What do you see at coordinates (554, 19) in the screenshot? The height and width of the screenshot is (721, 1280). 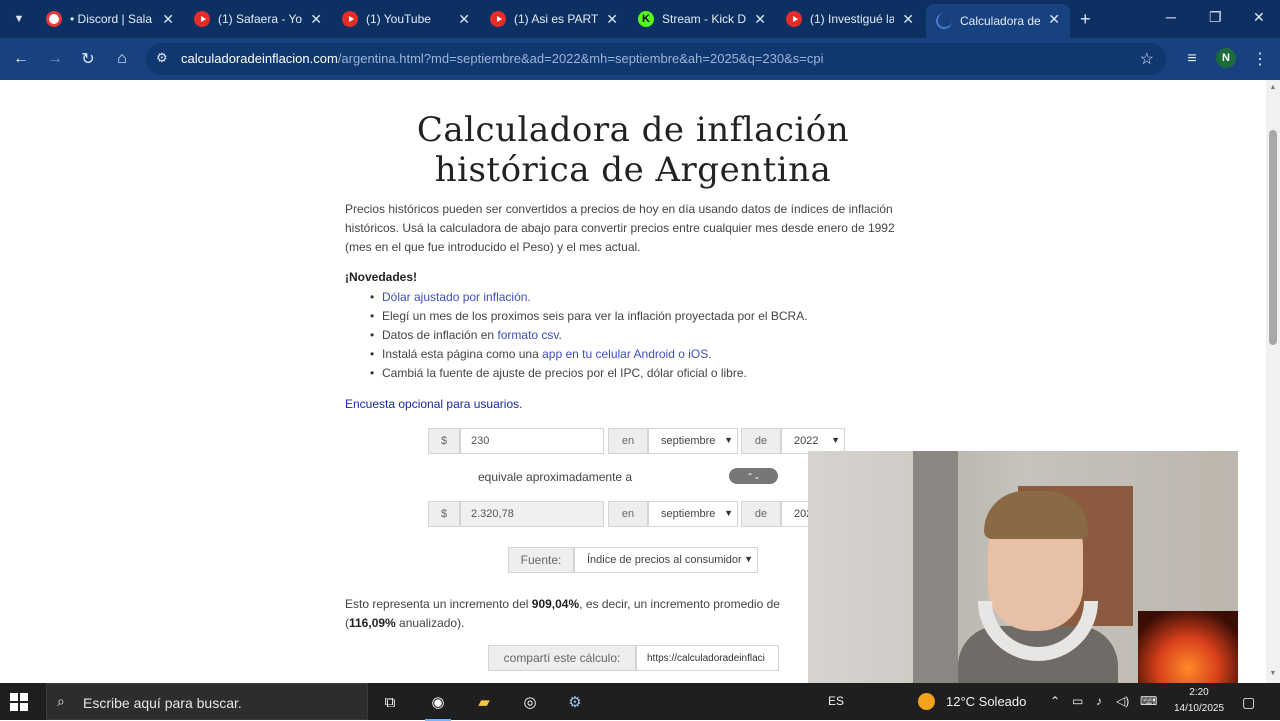 I see `tab-asi-es: (1) Asi es PARTIC ✕` at bounding box center [554, 19].